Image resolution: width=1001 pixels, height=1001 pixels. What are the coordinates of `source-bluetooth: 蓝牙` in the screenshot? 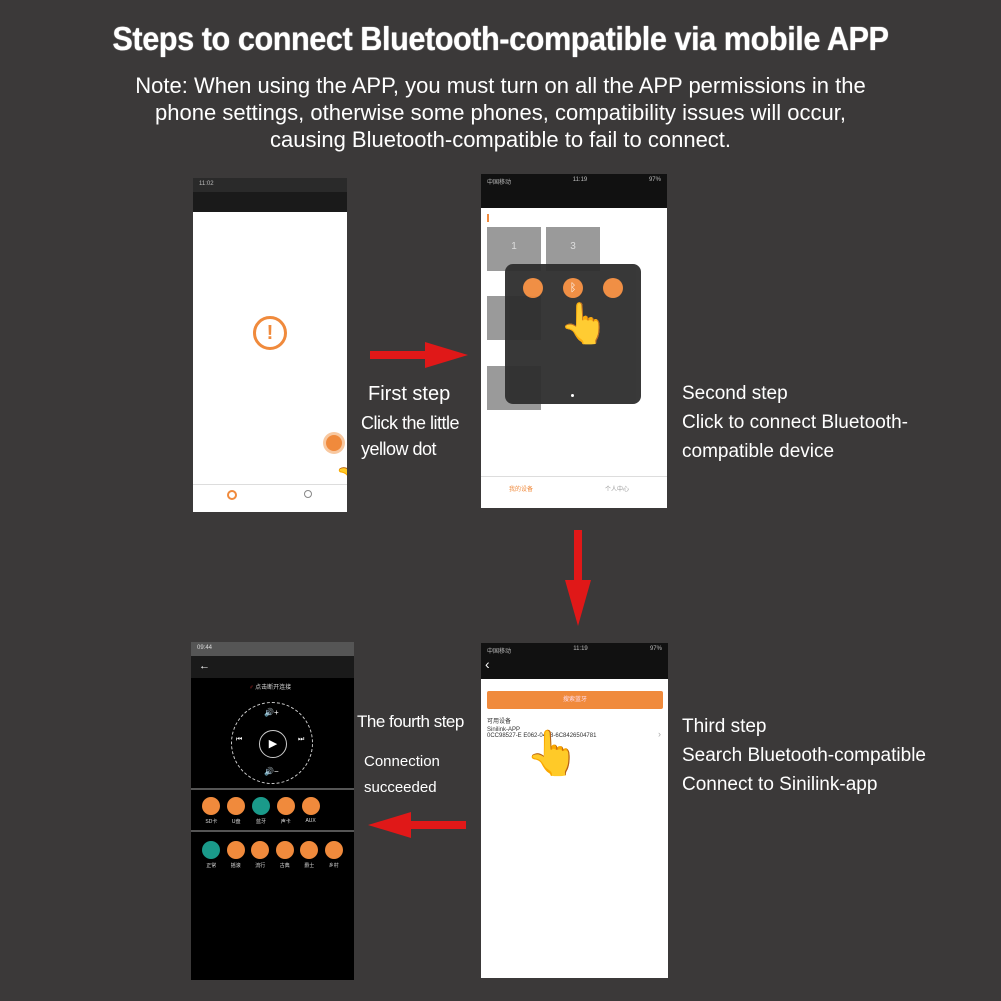 It's located at (260, 811).